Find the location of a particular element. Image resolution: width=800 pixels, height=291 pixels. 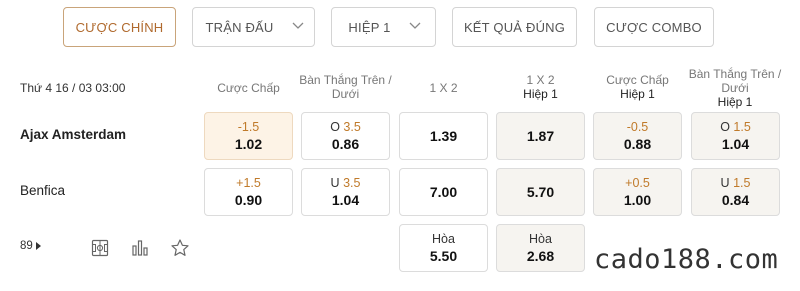

tab-label: TRẬN ĐẤU is located at coordinates (239, 27).